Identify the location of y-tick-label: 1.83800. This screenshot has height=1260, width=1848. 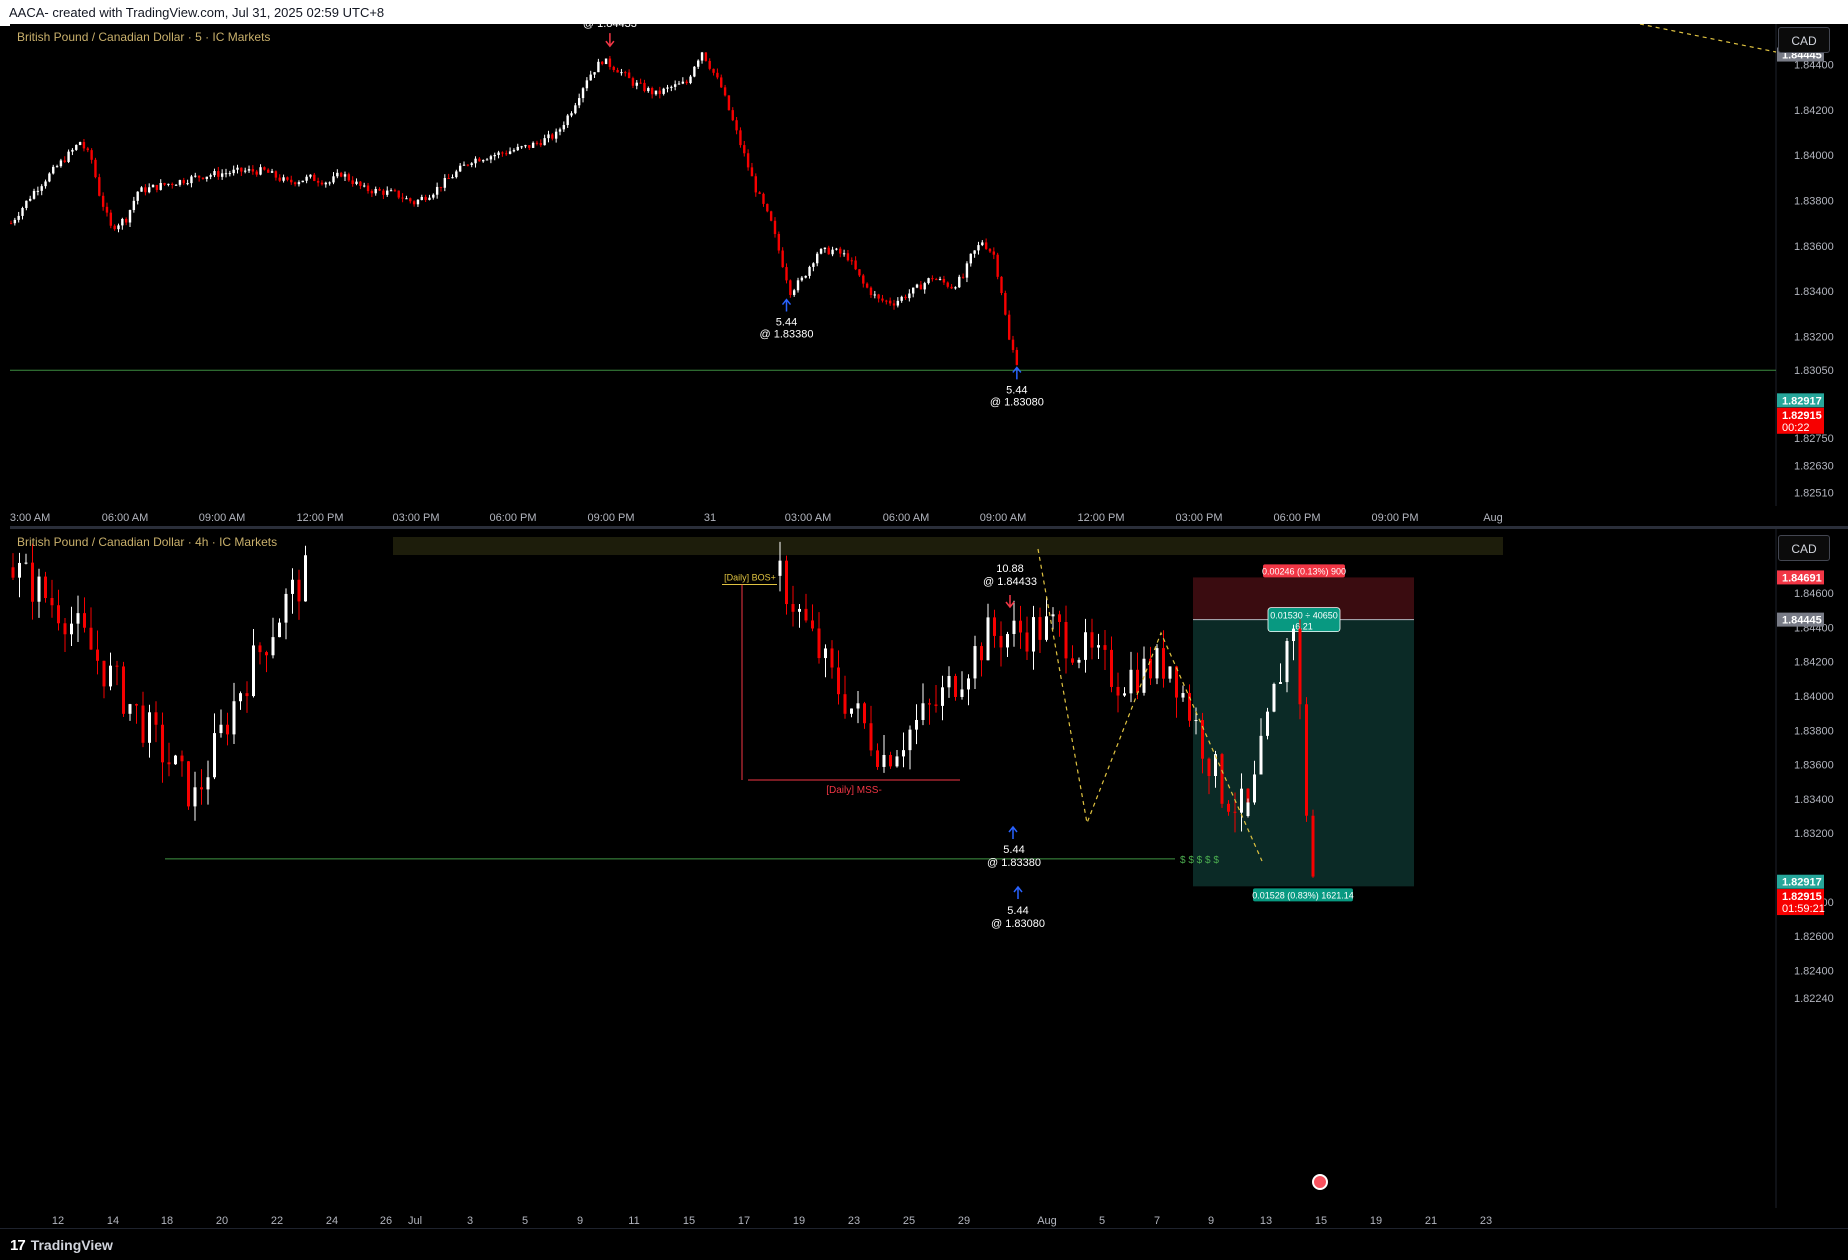
(1814, 202).